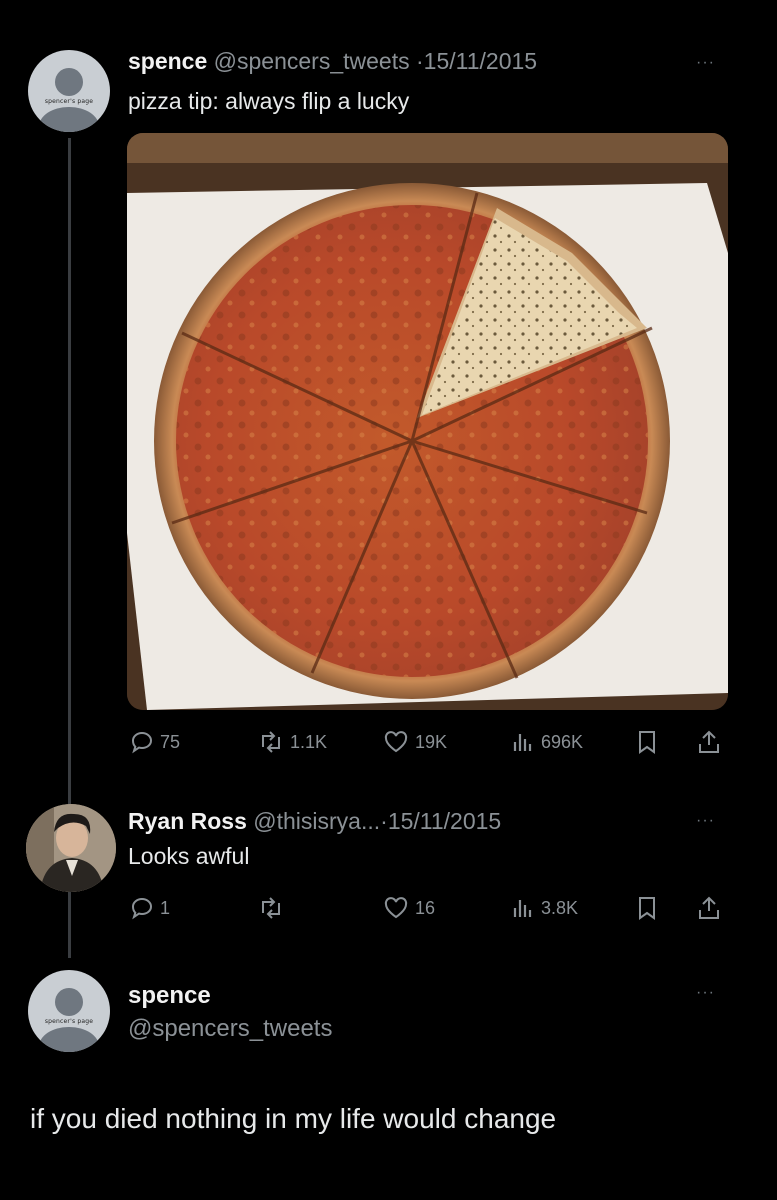  I want to click on reply-count: 75, so click(170, 741).